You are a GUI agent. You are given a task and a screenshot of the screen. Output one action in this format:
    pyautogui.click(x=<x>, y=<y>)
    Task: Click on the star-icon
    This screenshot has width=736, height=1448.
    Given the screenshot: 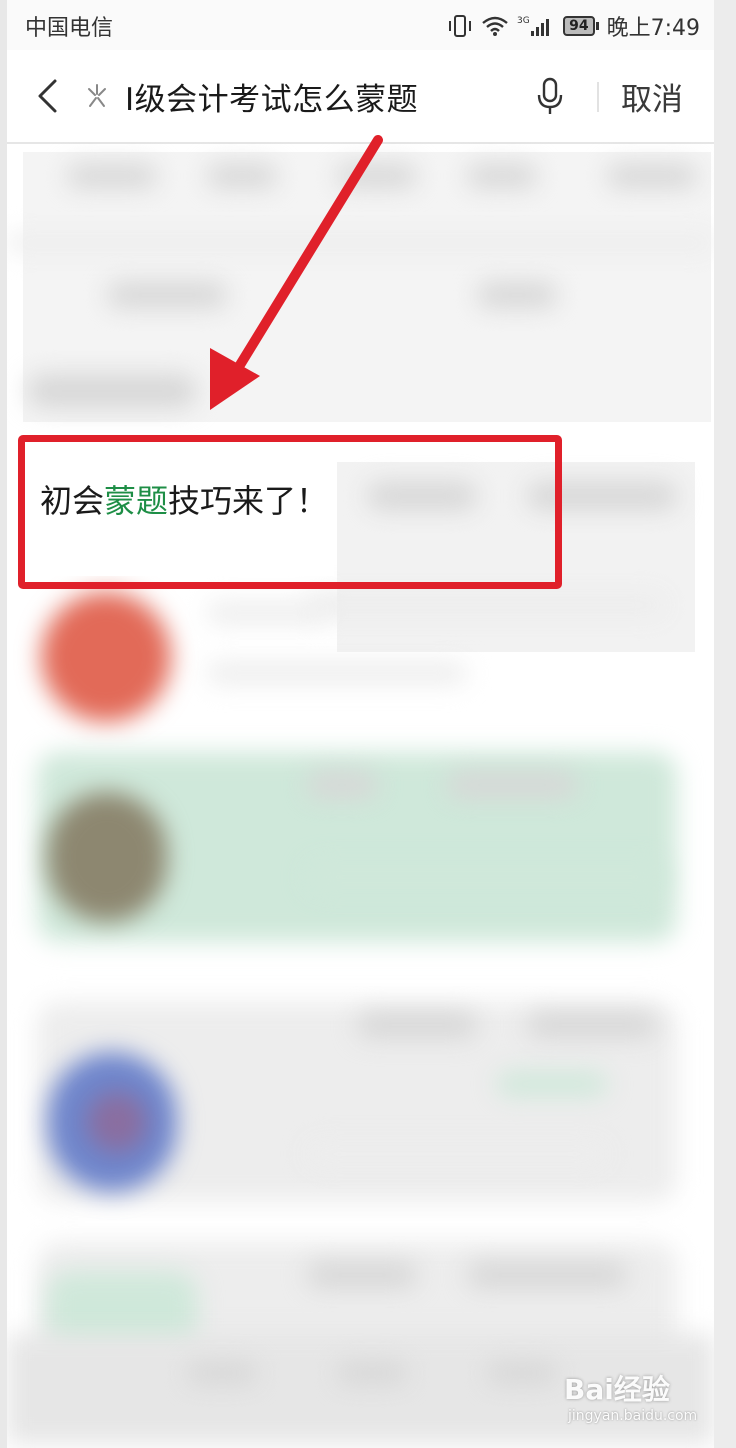 What is the action you would take?
    pyautogui.click(x=98, y=96)
    